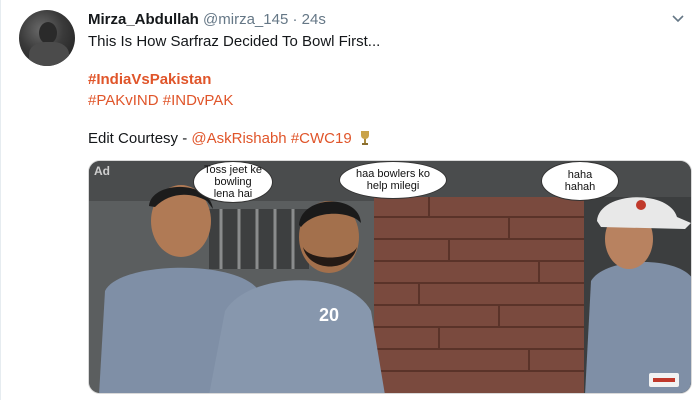 The height and width of the screenshot is (400, 700). What do you see at coordinates (319, 138) in the screenshot?
I see `courtesy-hashtag: #CWC19` at bounding box center [319, 138].